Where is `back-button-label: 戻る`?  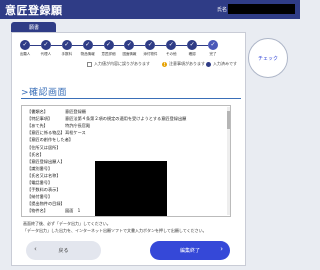
back-button-label: 戻る is located at coordinates (63, 251).